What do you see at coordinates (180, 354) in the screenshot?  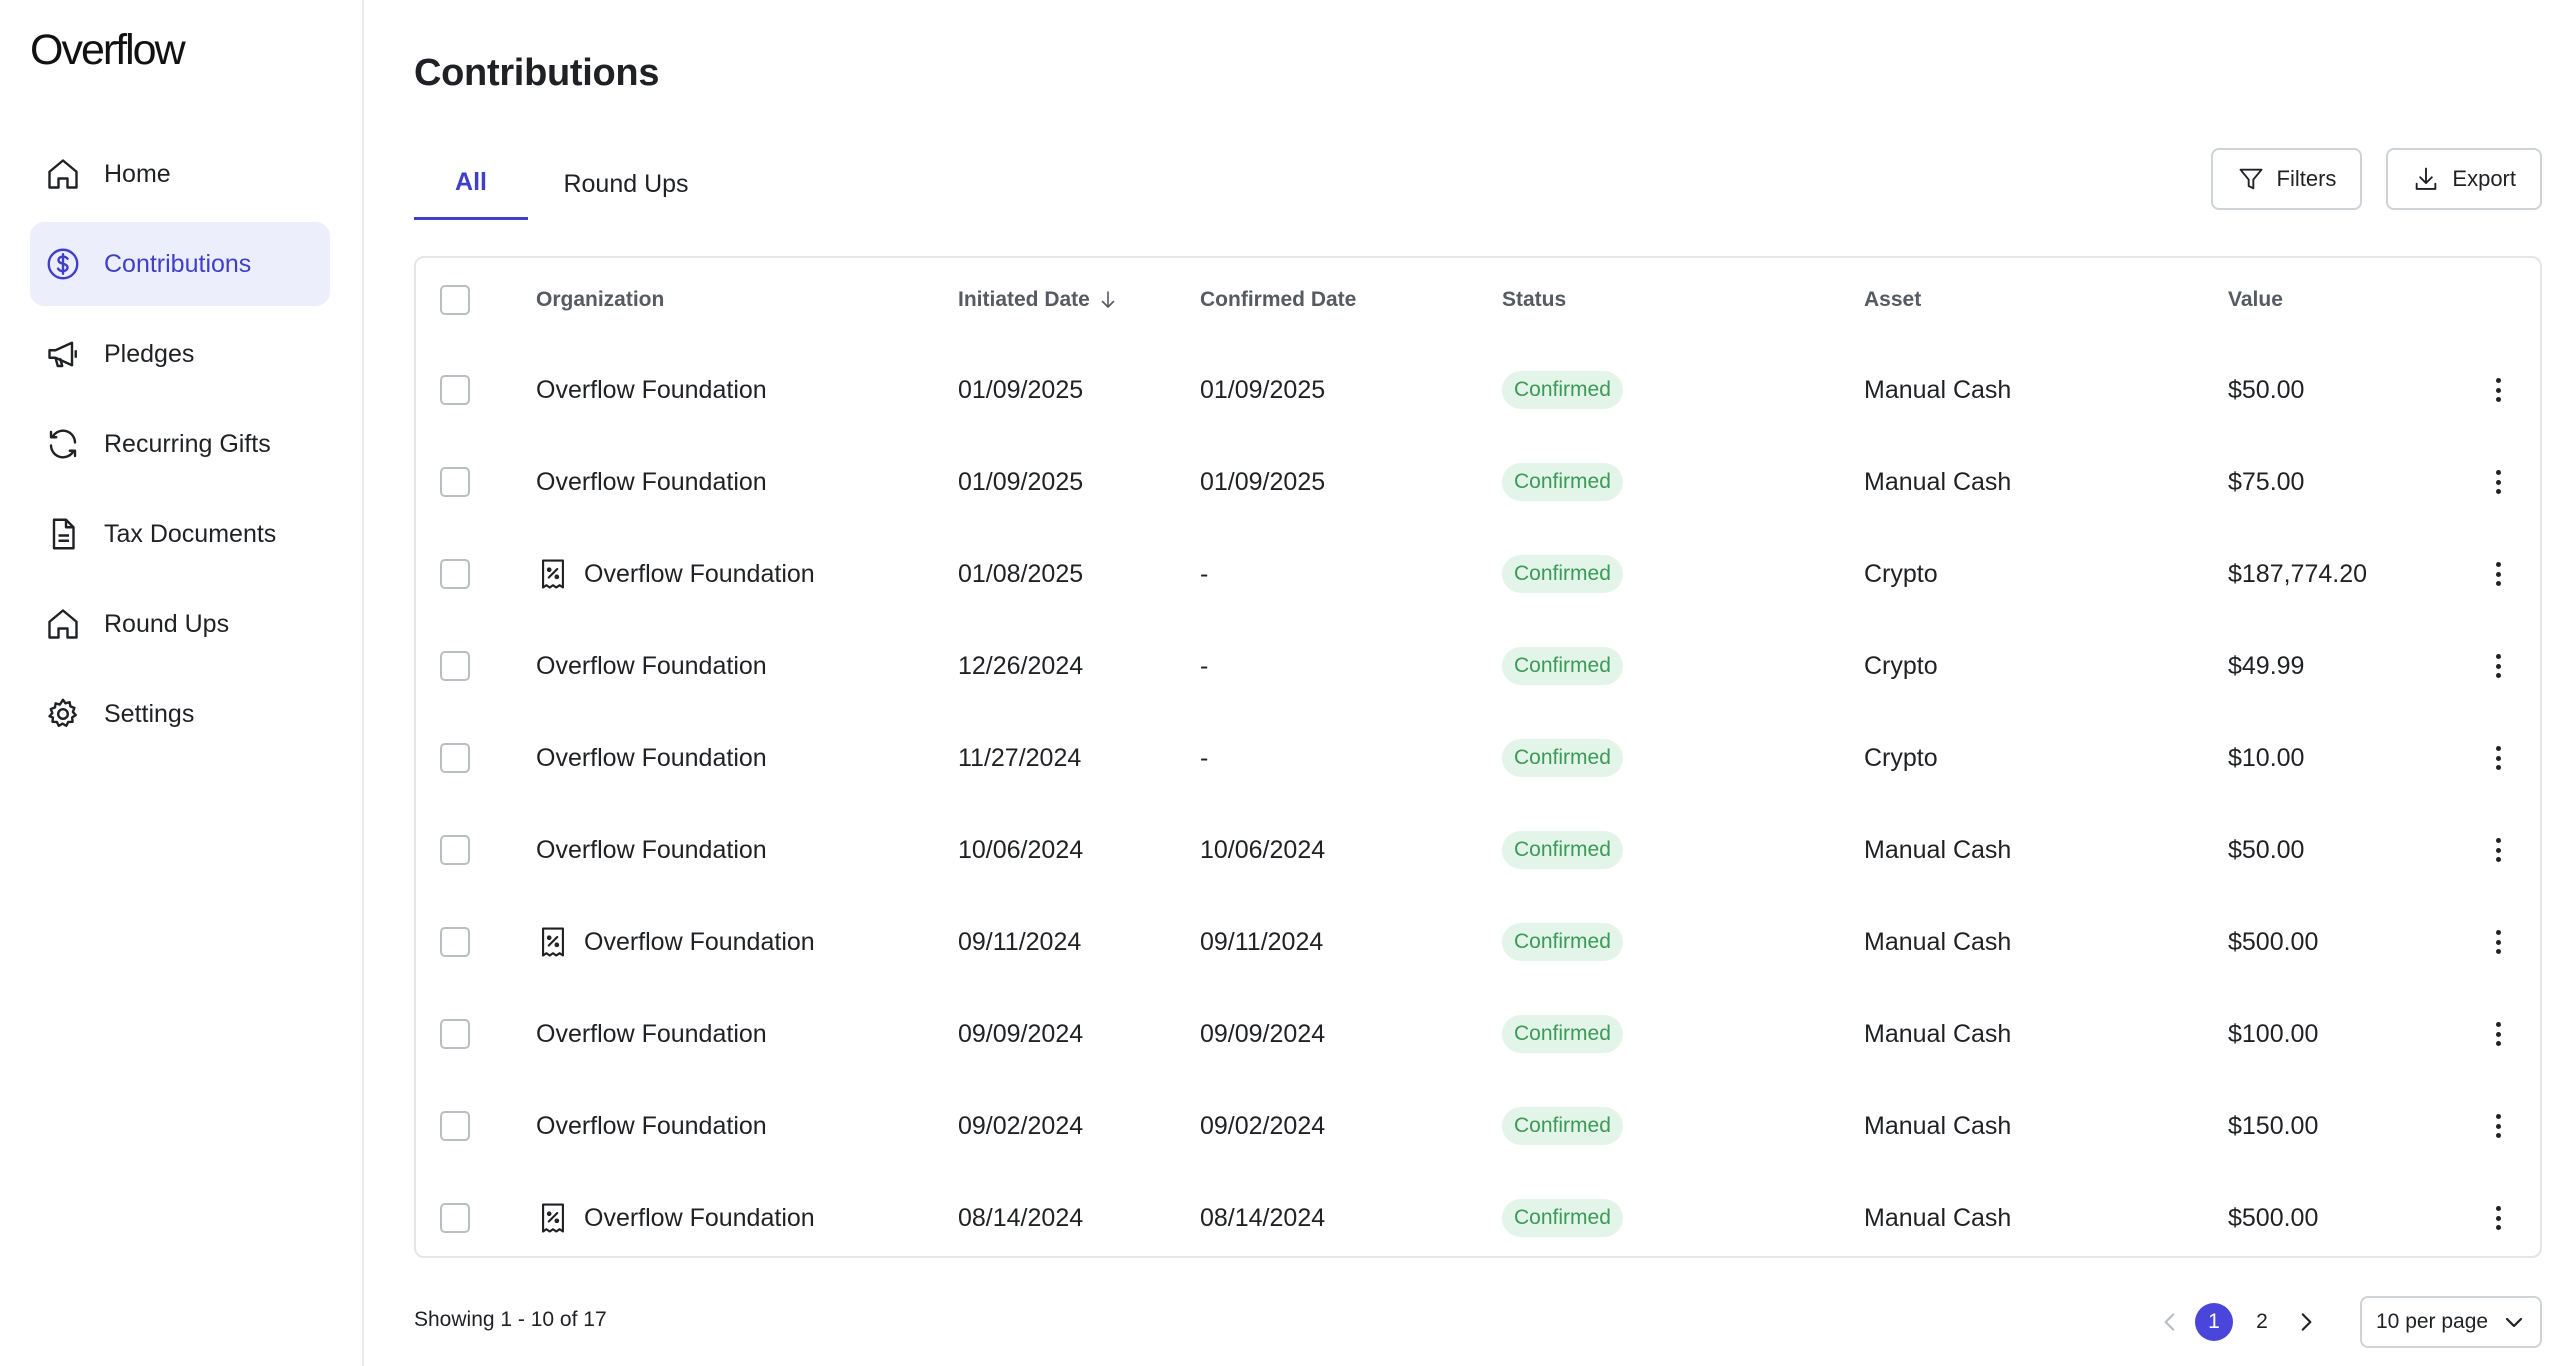 I see `sidebar-item-pledges: Pledges` at bounding box center [180, 354].